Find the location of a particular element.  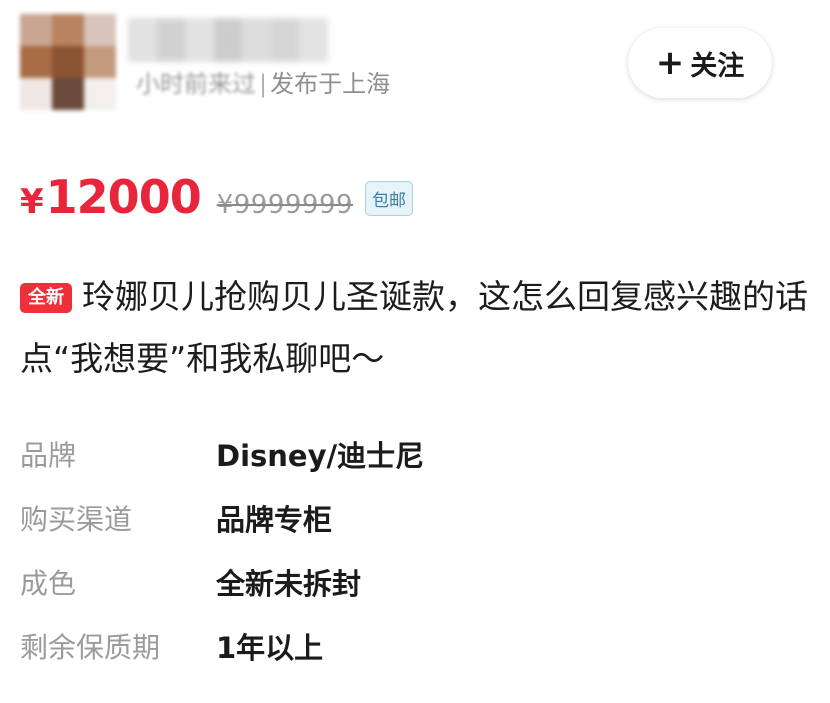

currency-symbol: ¥ is located at coordinates (32, 202).